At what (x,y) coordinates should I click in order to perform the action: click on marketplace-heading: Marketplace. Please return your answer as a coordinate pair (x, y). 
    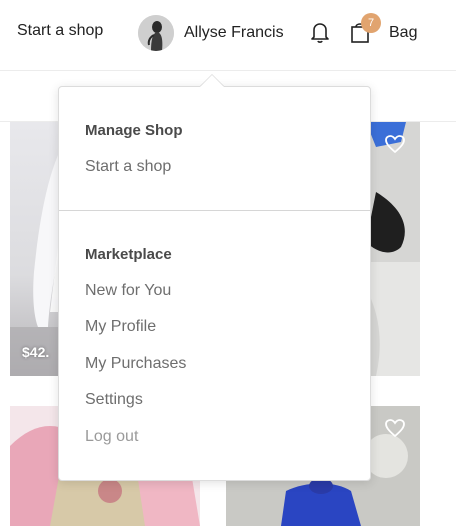
    Looking at the image, I should click on (128, 254).